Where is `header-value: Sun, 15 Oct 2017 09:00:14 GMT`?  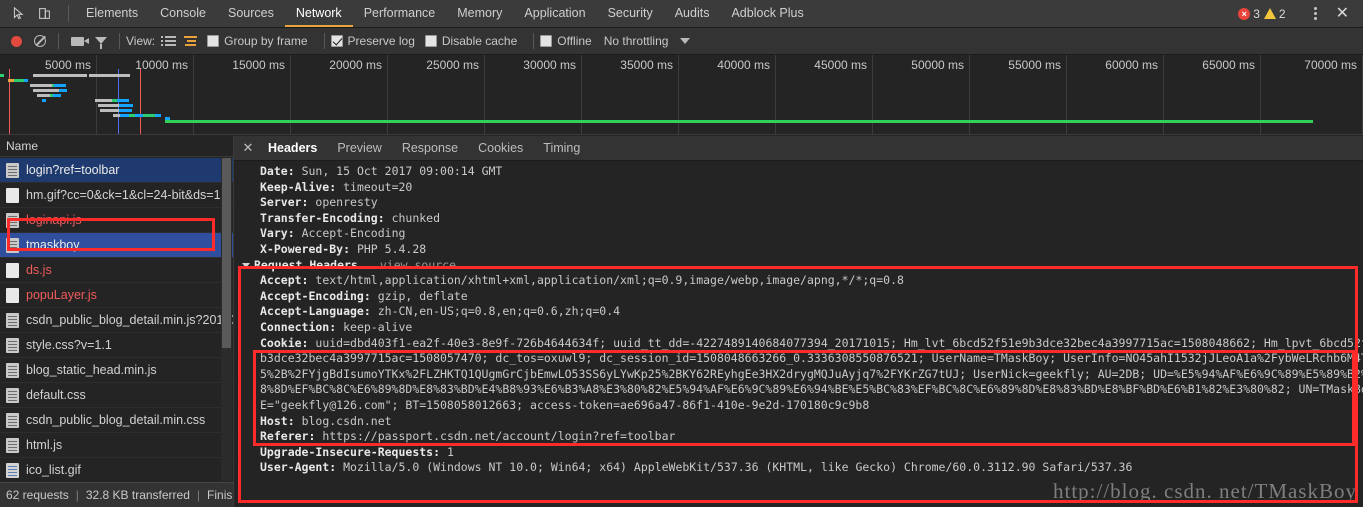 header-value: Sun, 15 Oct 2017 09:00:14 GMT is located at coordinates (402, 171).